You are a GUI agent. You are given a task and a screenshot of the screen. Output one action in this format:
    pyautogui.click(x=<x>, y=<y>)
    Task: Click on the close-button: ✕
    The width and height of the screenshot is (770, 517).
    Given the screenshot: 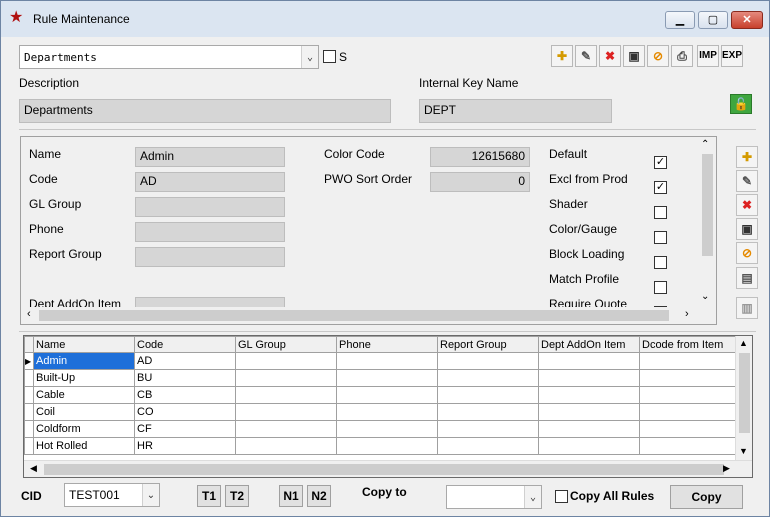 What is the action you would take?
    pyautogui.click(x=747, y=20)
    